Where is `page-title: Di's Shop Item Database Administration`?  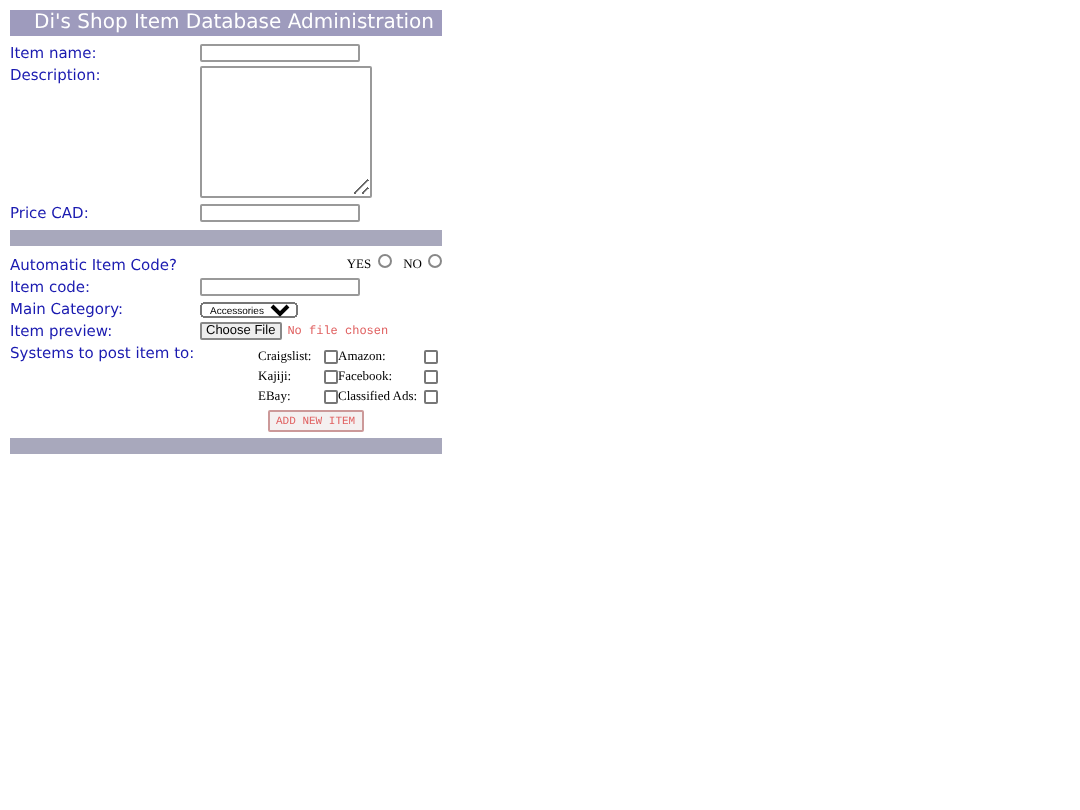
page-title: Di's Shop Item Database Administration is located at coordinates (226, 23).